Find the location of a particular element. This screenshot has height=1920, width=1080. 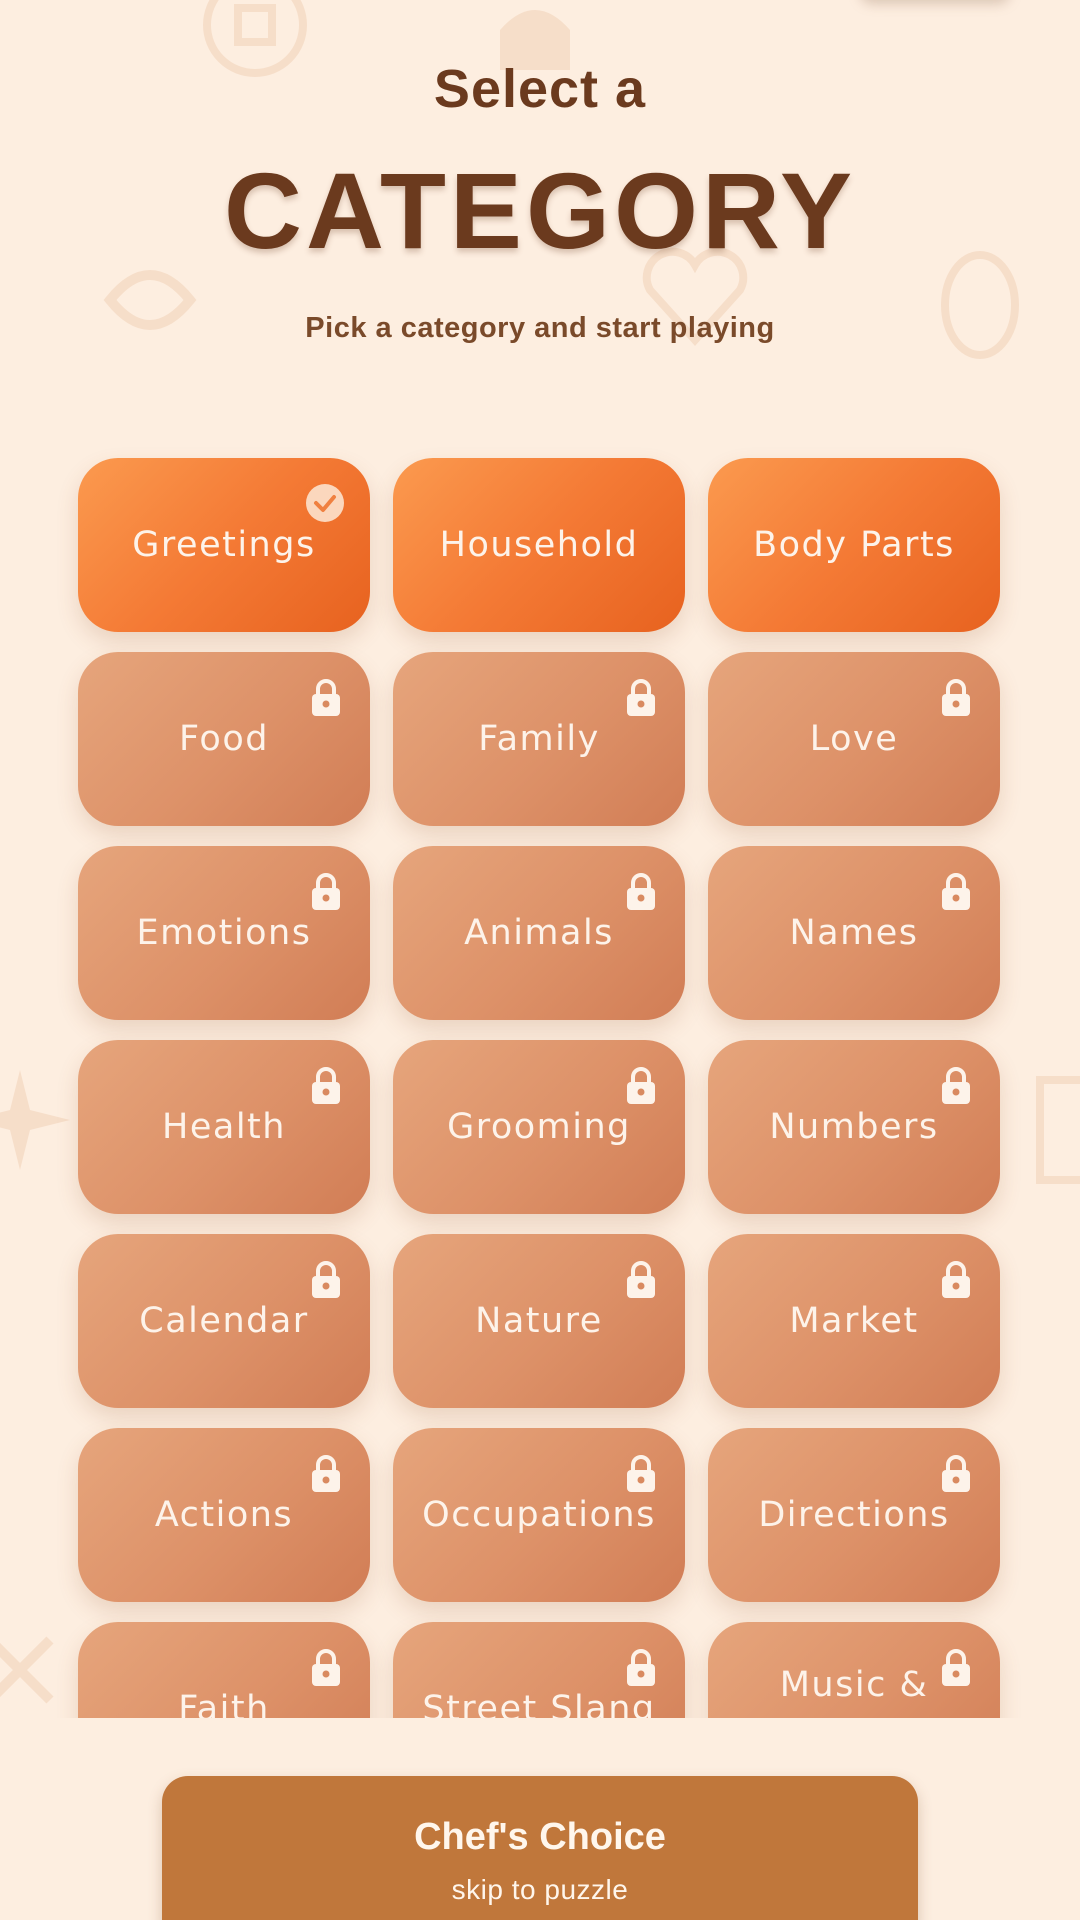

category-label: Directions is located at coordinates (854, 1515).